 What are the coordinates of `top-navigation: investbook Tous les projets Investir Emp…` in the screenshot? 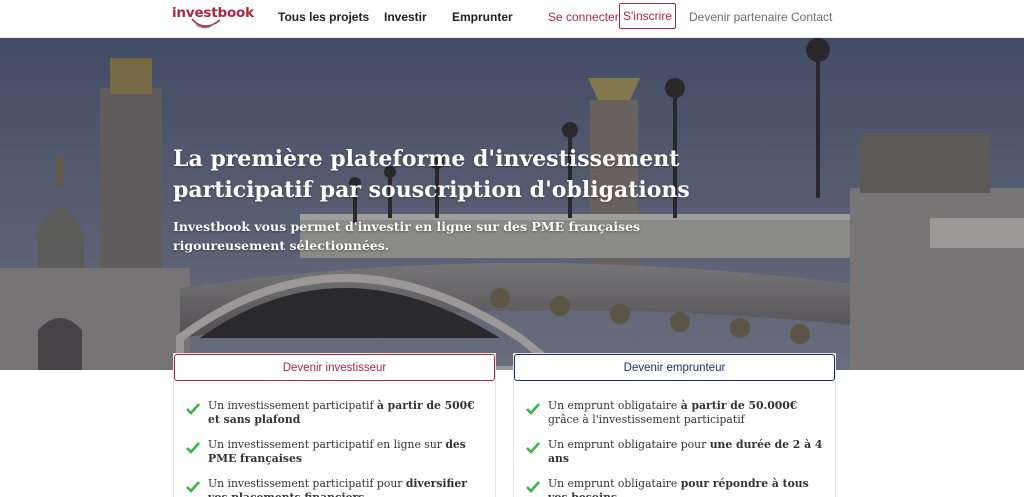 It's located at (512, 19).